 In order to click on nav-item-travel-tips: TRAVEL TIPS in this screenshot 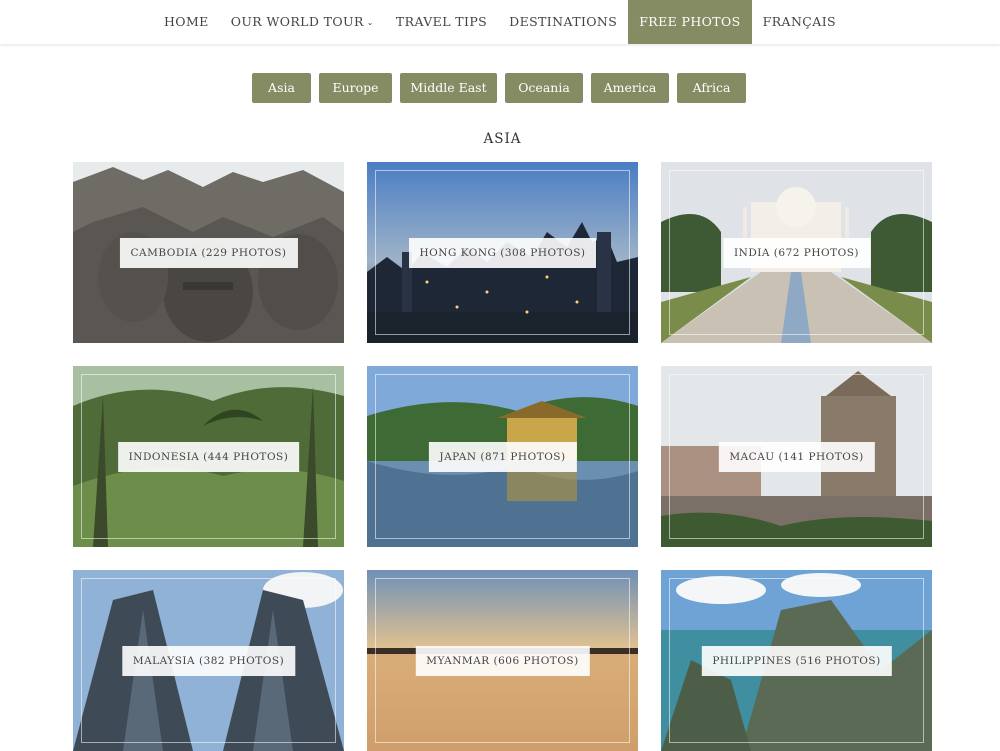, I will do `click(441, 22)`.